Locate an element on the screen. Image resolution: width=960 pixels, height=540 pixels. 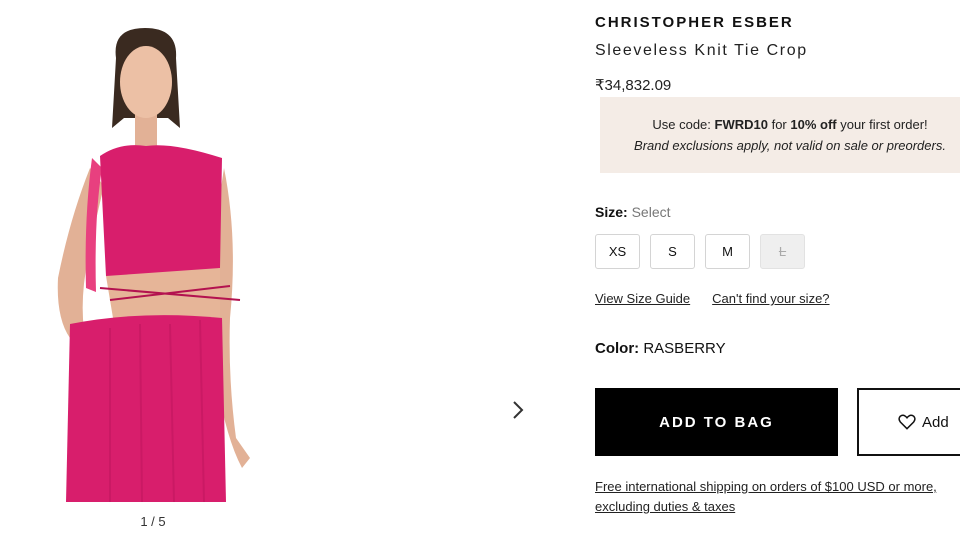
size-option-xs: XS is located at coordinates (617, 251).